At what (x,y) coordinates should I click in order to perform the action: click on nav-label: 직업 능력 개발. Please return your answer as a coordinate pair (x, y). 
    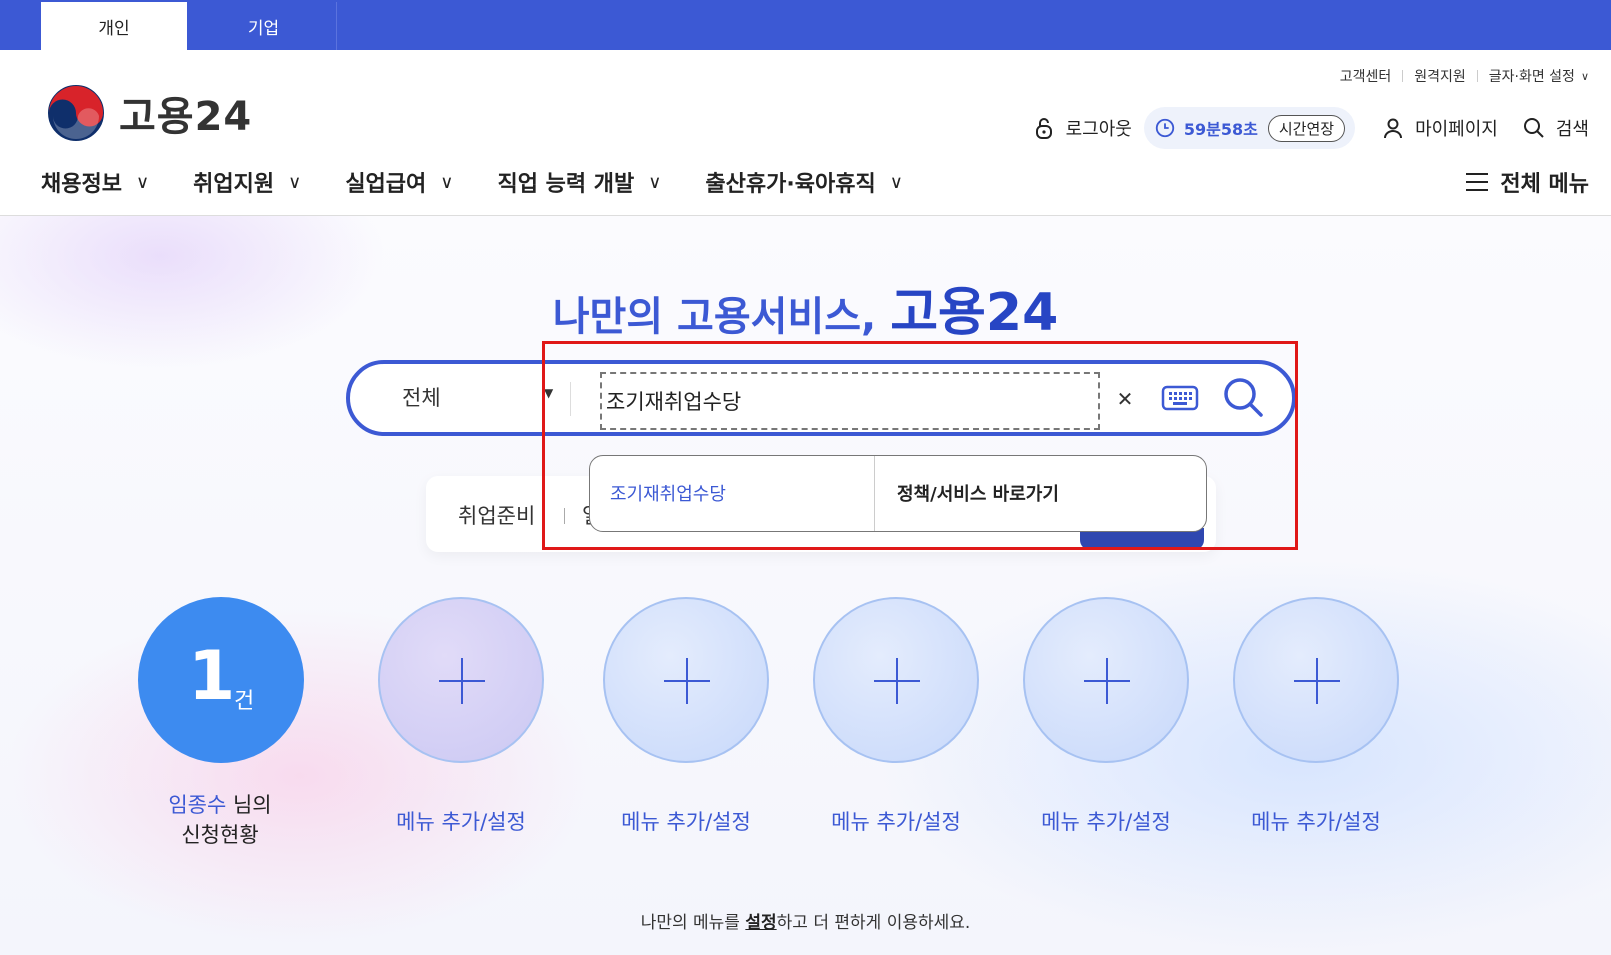
    Looking at the image, I should click on (566, 184).